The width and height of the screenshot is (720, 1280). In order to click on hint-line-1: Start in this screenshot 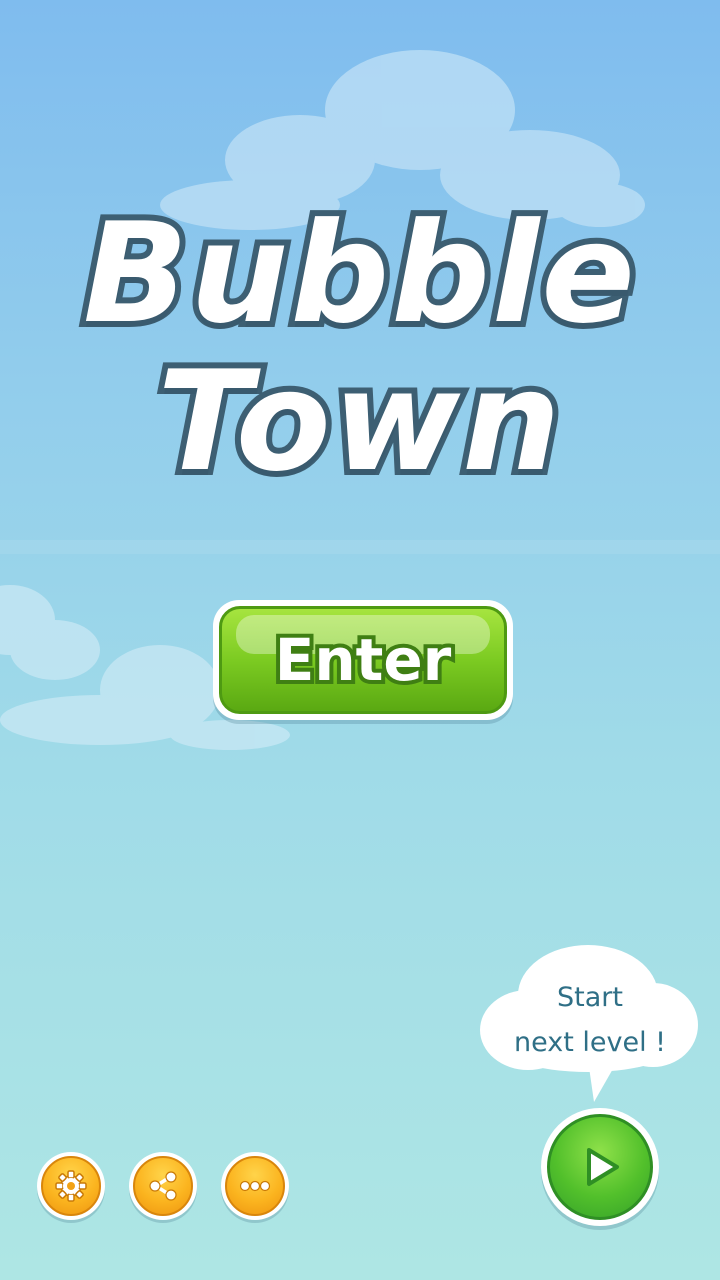, I will do `click(590, 997)`.